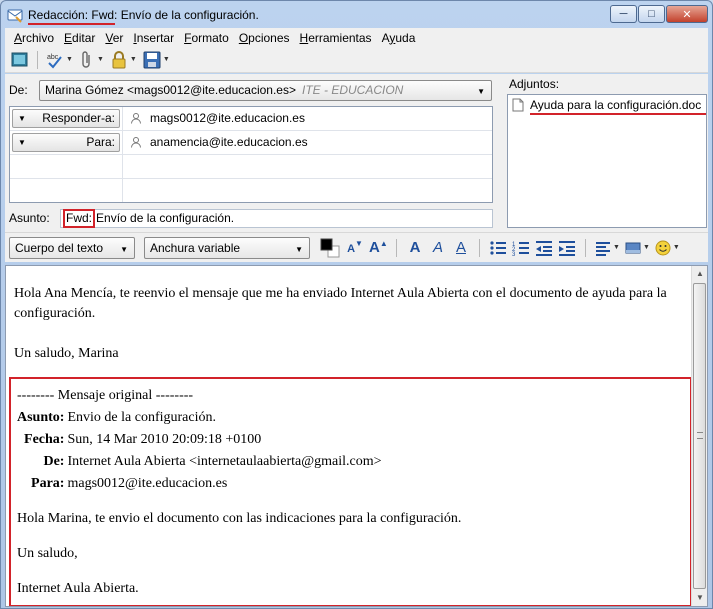  I want to click on recipient-type-select: ▼ Para:, so click(66, 142).